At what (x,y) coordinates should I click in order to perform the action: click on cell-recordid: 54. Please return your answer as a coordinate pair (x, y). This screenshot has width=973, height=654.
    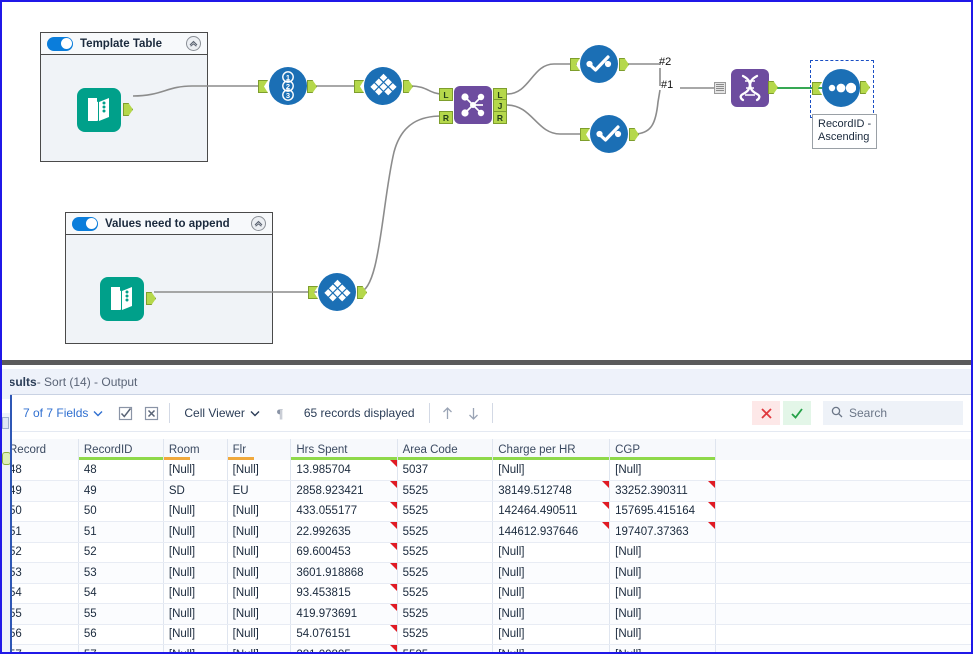
    Looking at the image, I should click on (121, 593).